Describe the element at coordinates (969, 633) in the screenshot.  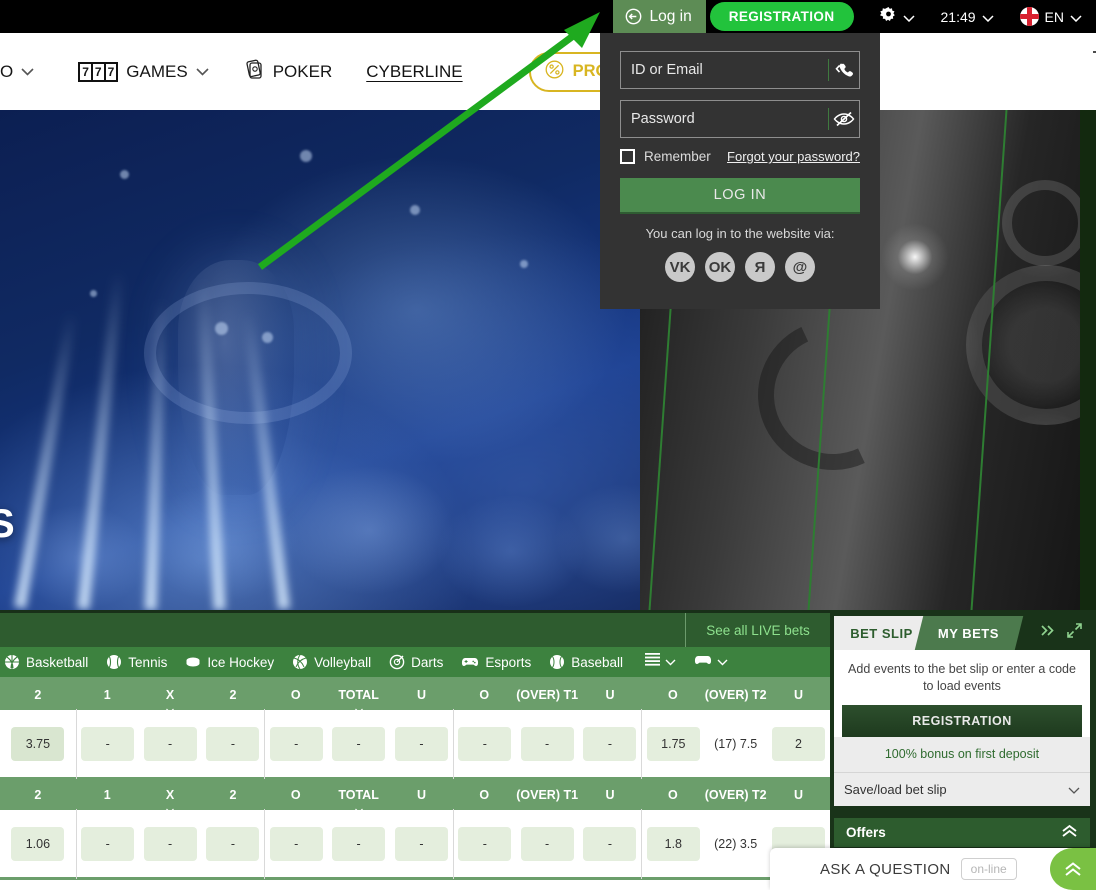
I see `tab-my-bets: MY BETS` at that location.